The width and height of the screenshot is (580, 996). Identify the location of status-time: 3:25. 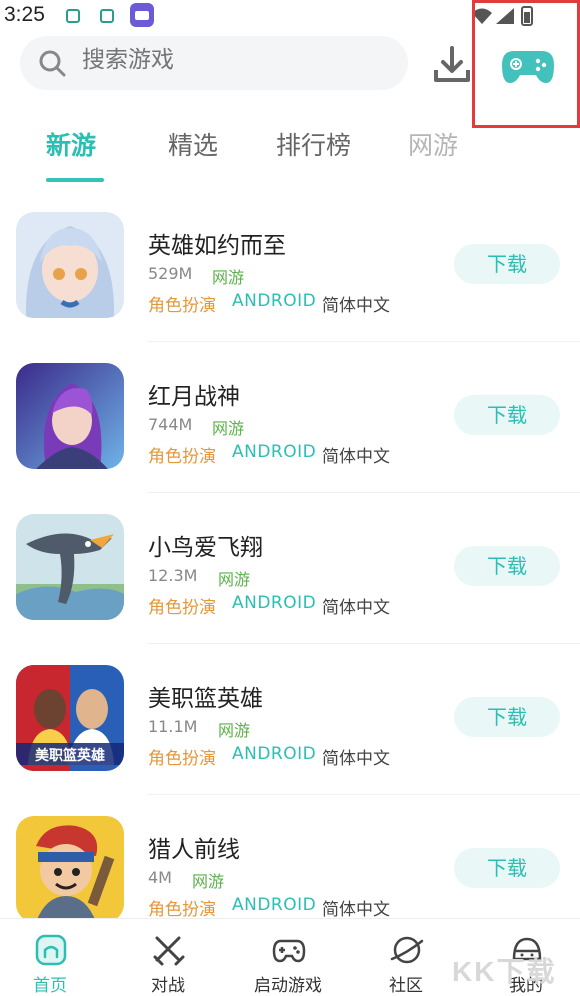
(24, 14).